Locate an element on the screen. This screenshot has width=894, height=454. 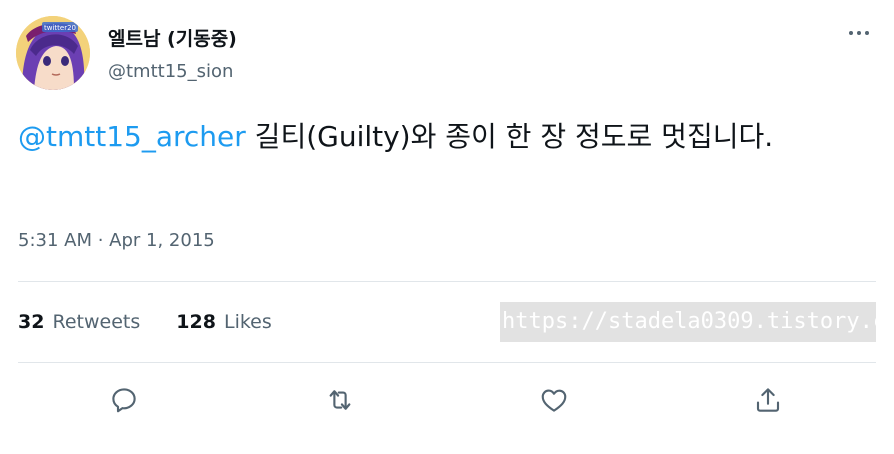
like-icon is located at coordinates (554, 400).